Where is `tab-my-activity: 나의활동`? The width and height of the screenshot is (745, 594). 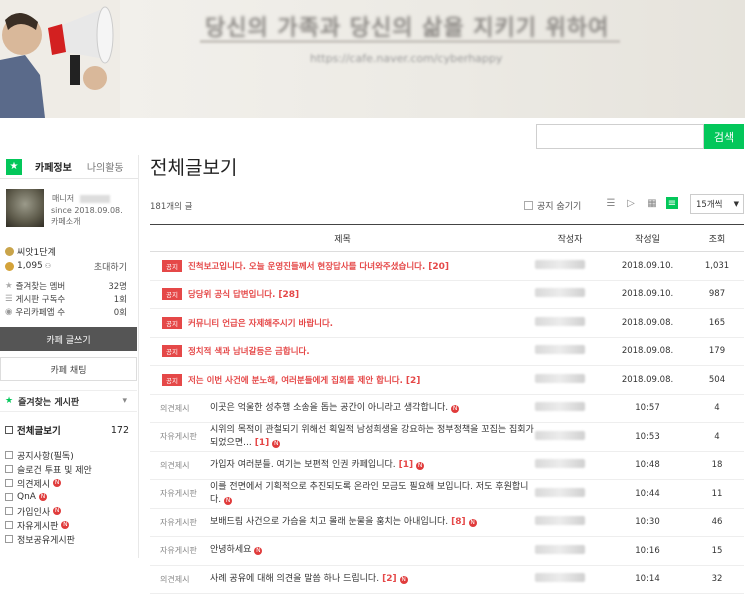 tab-my-activity: 나의활동 is located at coordinates (105, 166).